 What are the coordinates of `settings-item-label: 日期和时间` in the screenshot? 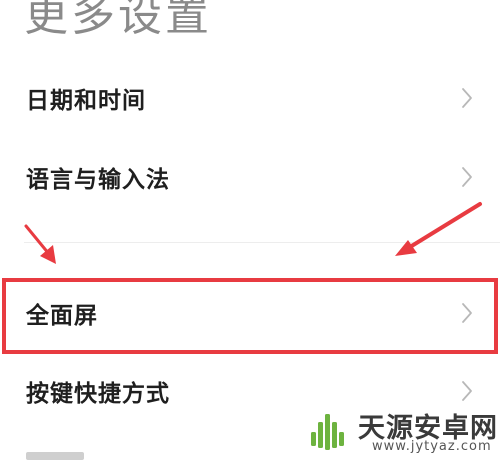 It's located at (86, 101).